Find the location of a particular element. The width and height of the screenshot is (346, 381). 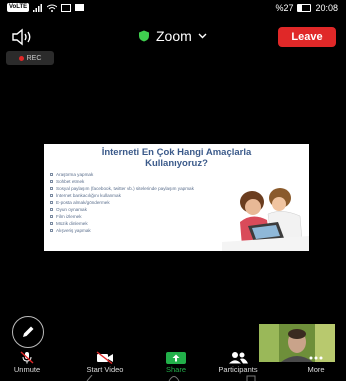

hd-icon is located at coordinates (66, 7).